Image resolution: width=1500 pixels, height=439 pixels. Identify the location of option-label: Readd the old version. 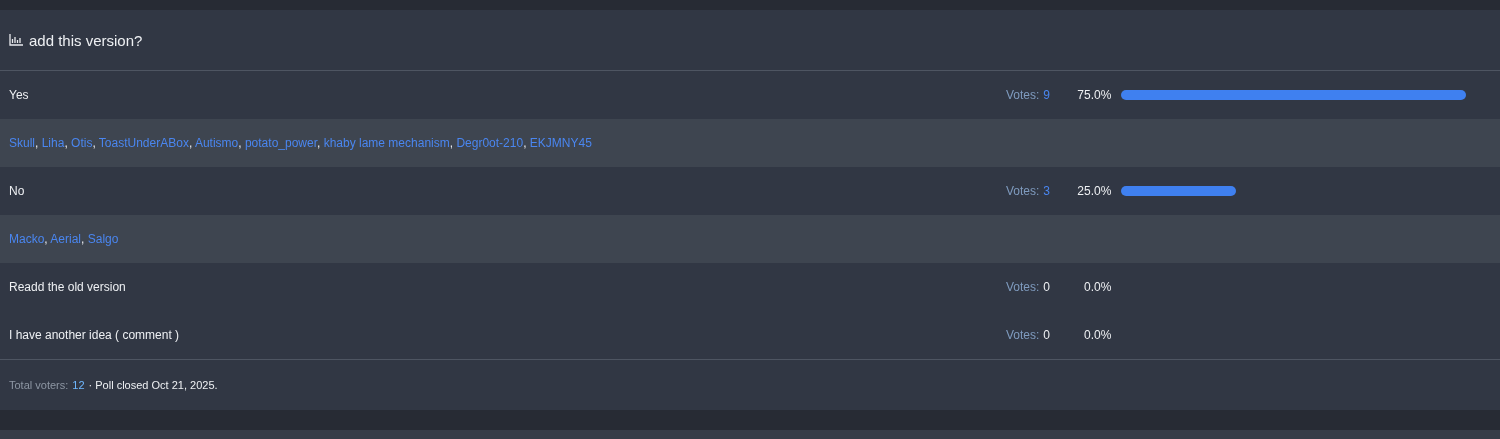
(68, 287).